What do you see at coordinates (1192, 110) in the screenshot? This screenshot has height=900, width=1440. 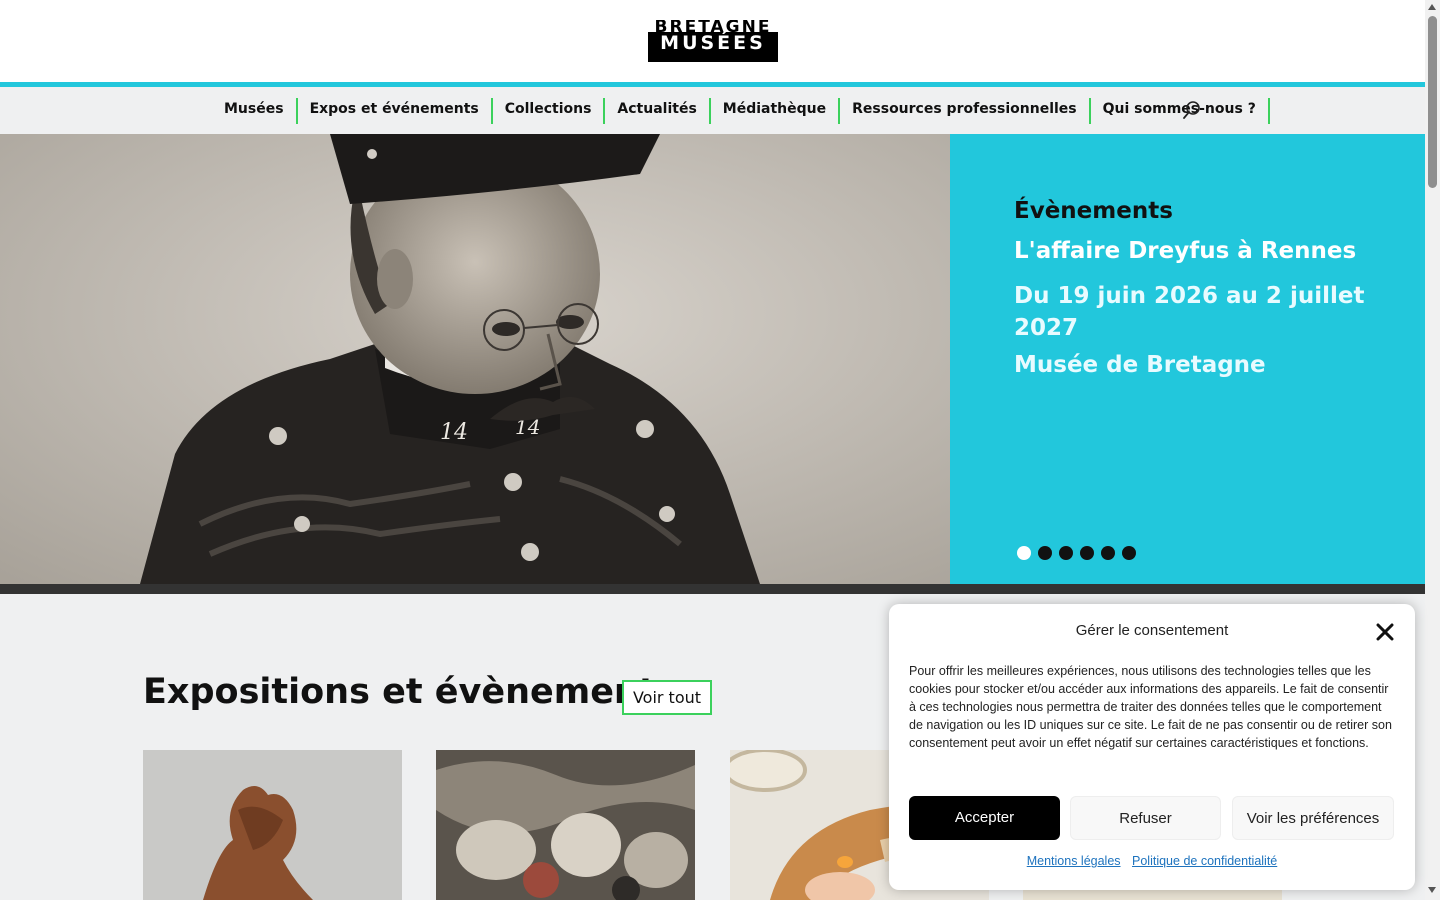 I see `search-icon` at bounding box center [1192, 110].